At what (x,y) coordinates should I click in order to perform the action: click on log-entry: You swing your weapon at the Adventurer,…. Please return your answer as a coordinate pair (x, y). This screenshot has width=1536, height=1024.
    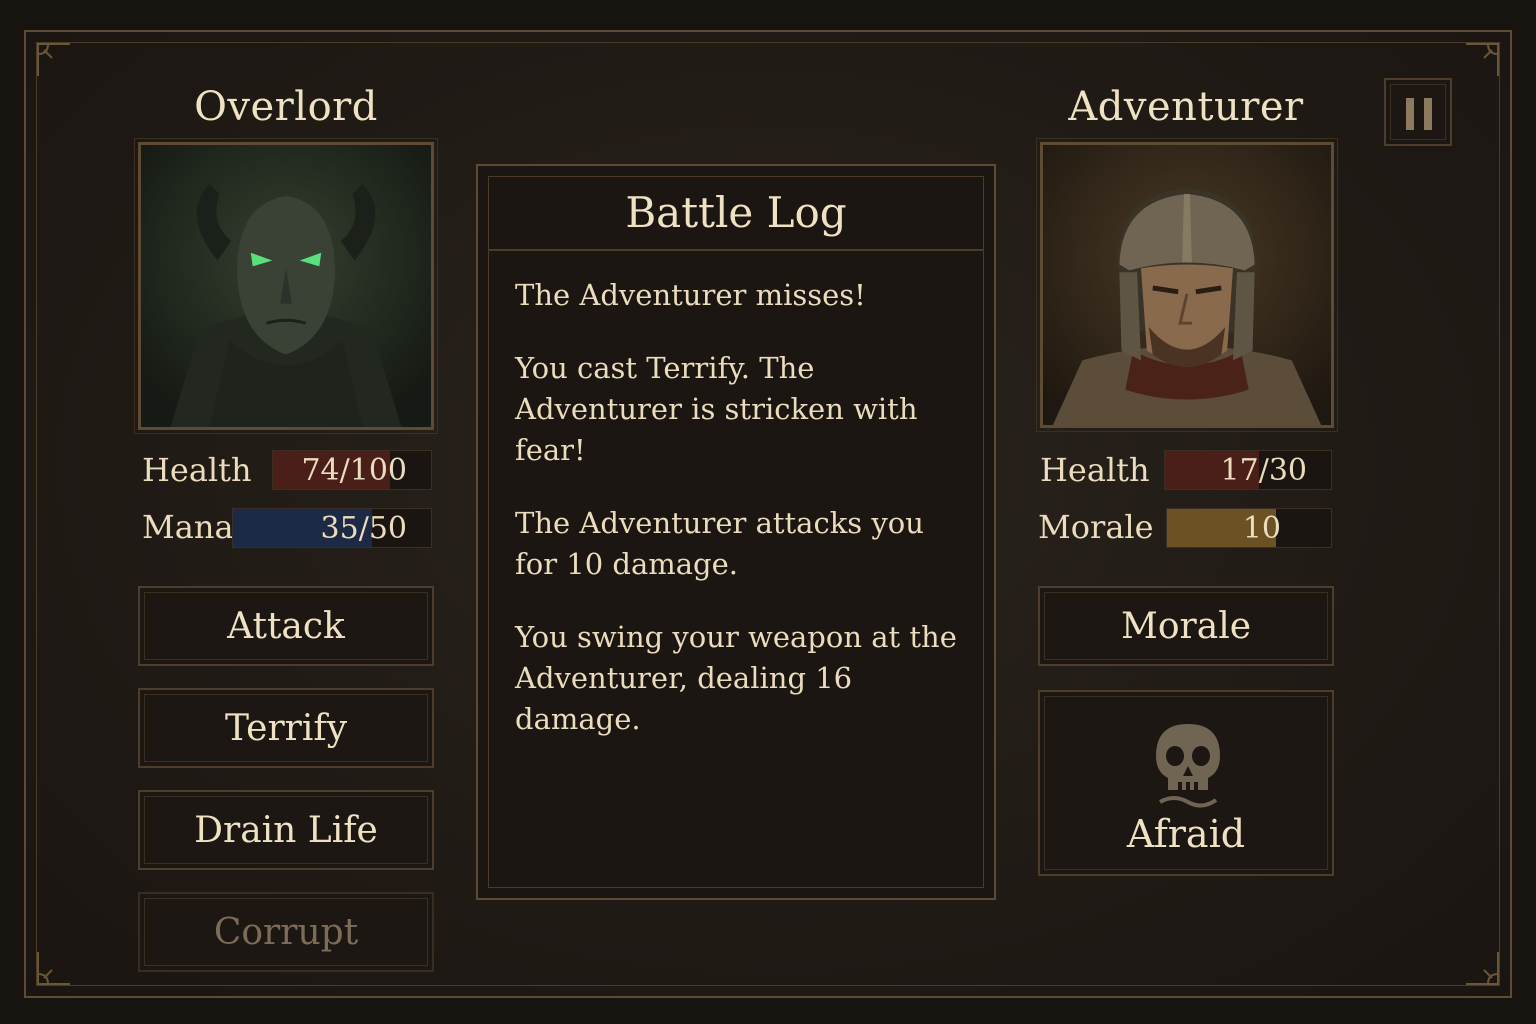
    Looking at the image, I should click on (736, 678).